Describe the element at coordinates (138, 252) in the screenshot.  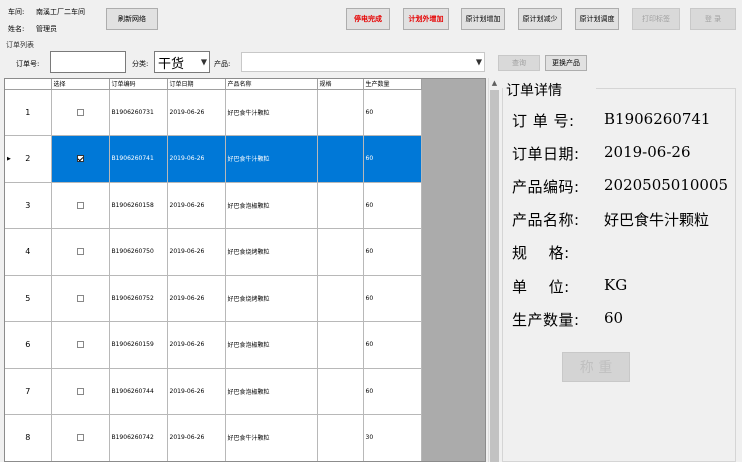
I see `order-code-cell: B1906260750` at that location.